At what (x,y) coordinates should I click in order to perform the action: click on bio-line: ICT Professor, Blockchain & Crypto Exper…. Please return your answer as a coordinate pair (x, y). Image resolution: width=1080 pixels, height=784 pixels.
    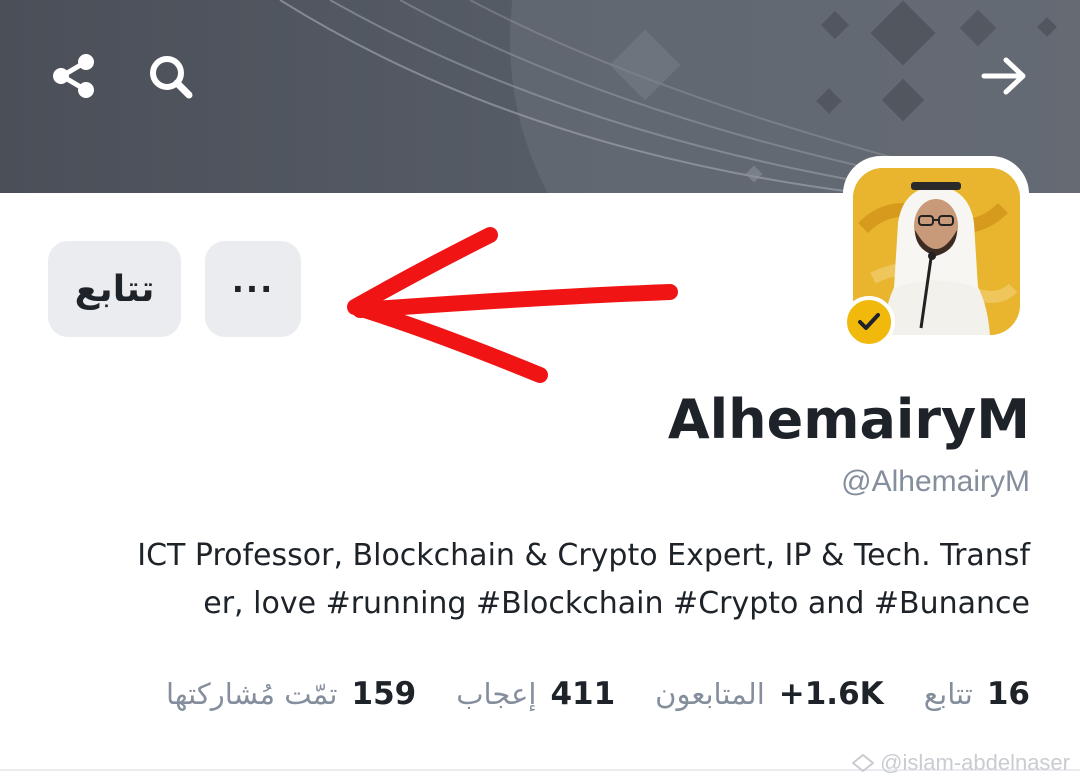
    Looking at the image, I should click on (583, 555).